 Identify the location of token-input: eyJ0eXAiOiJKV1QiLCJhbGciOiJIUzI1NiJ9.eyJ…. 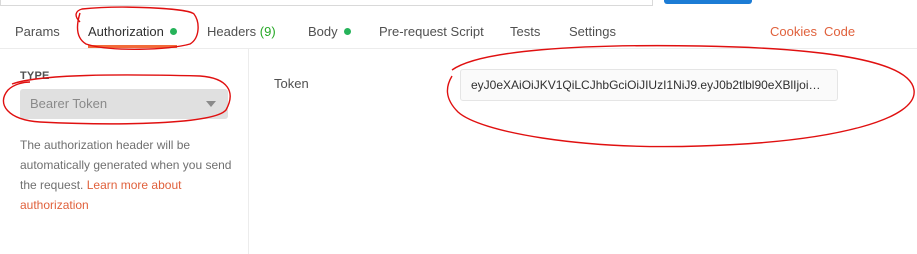
(649, 85).